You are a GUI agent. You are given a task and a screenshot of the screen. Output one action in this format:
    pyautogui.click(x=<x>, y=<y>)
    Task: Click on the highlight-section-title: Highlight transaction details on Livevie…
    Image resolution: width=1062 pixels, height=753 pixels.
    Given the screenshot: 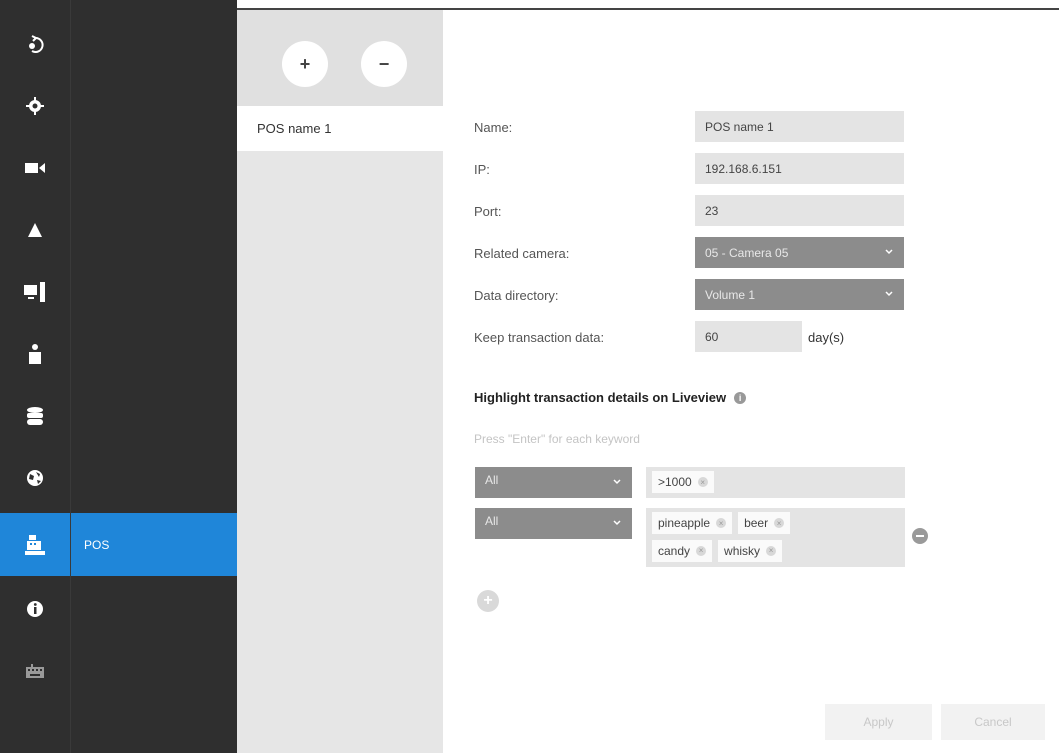 What is the action you would take?
    pyautogui.click(x=610, y=397)
    